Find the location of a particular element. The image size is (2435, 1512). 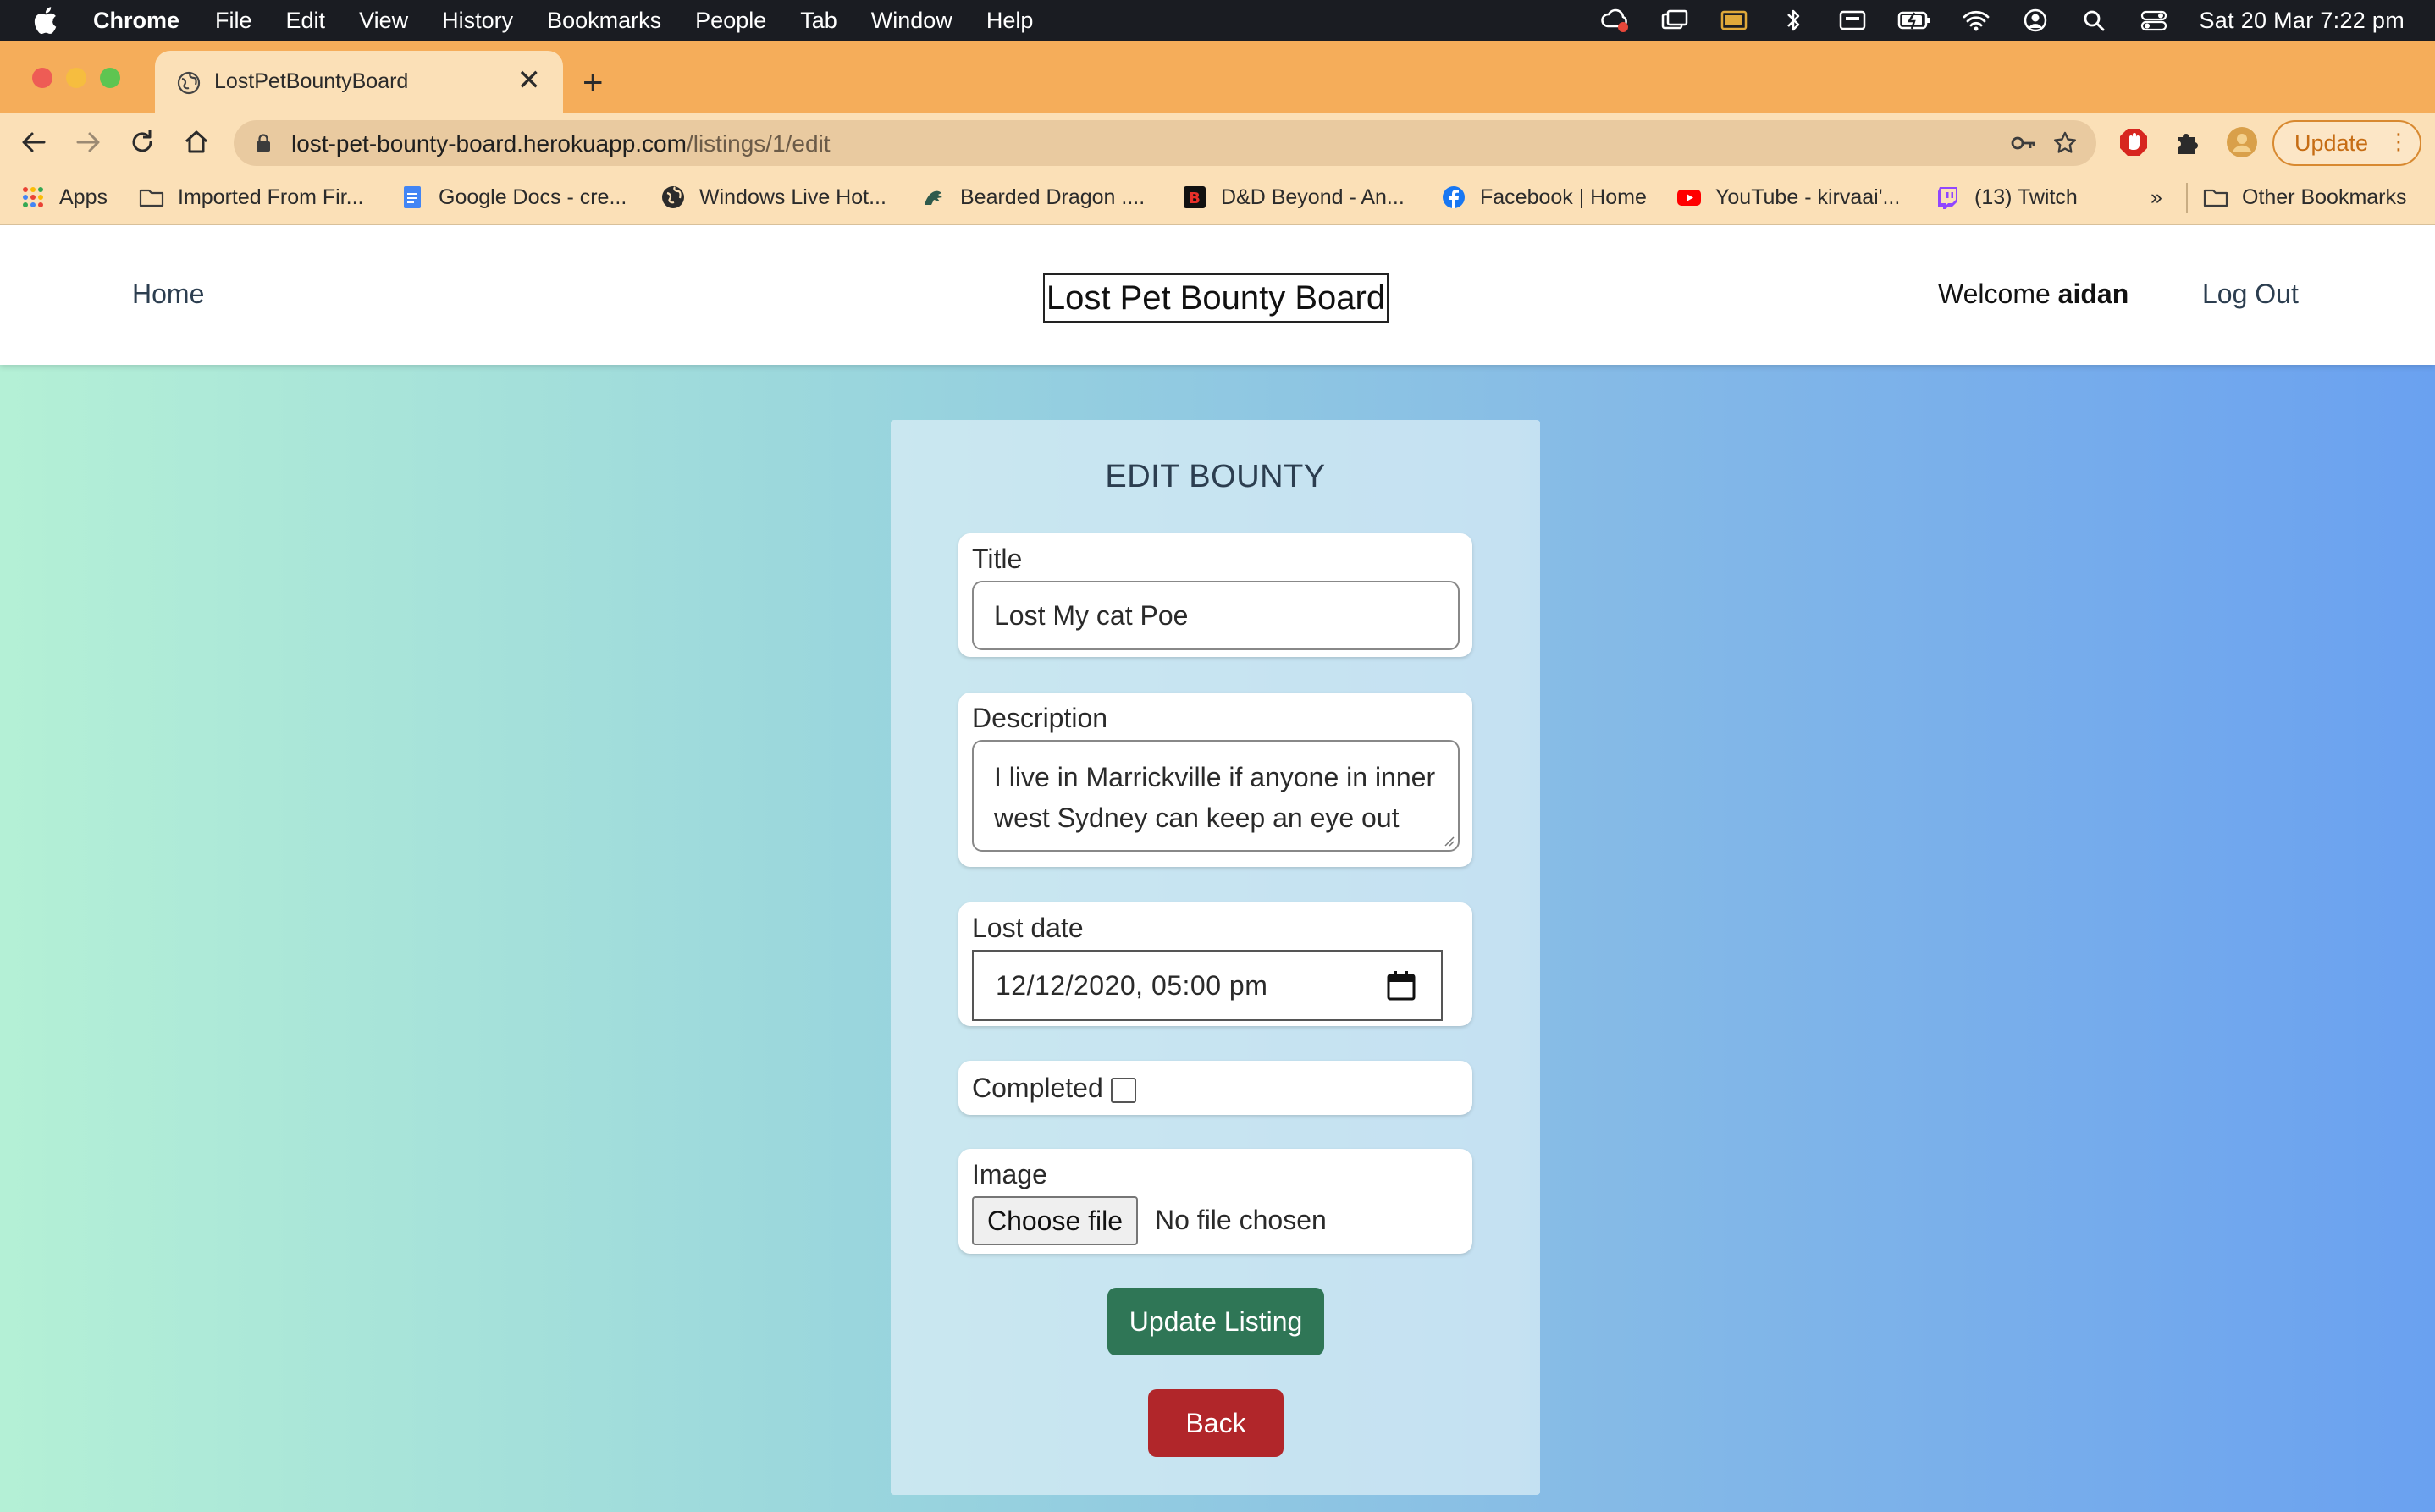

key-icon is located at coordinates (2024, 143).